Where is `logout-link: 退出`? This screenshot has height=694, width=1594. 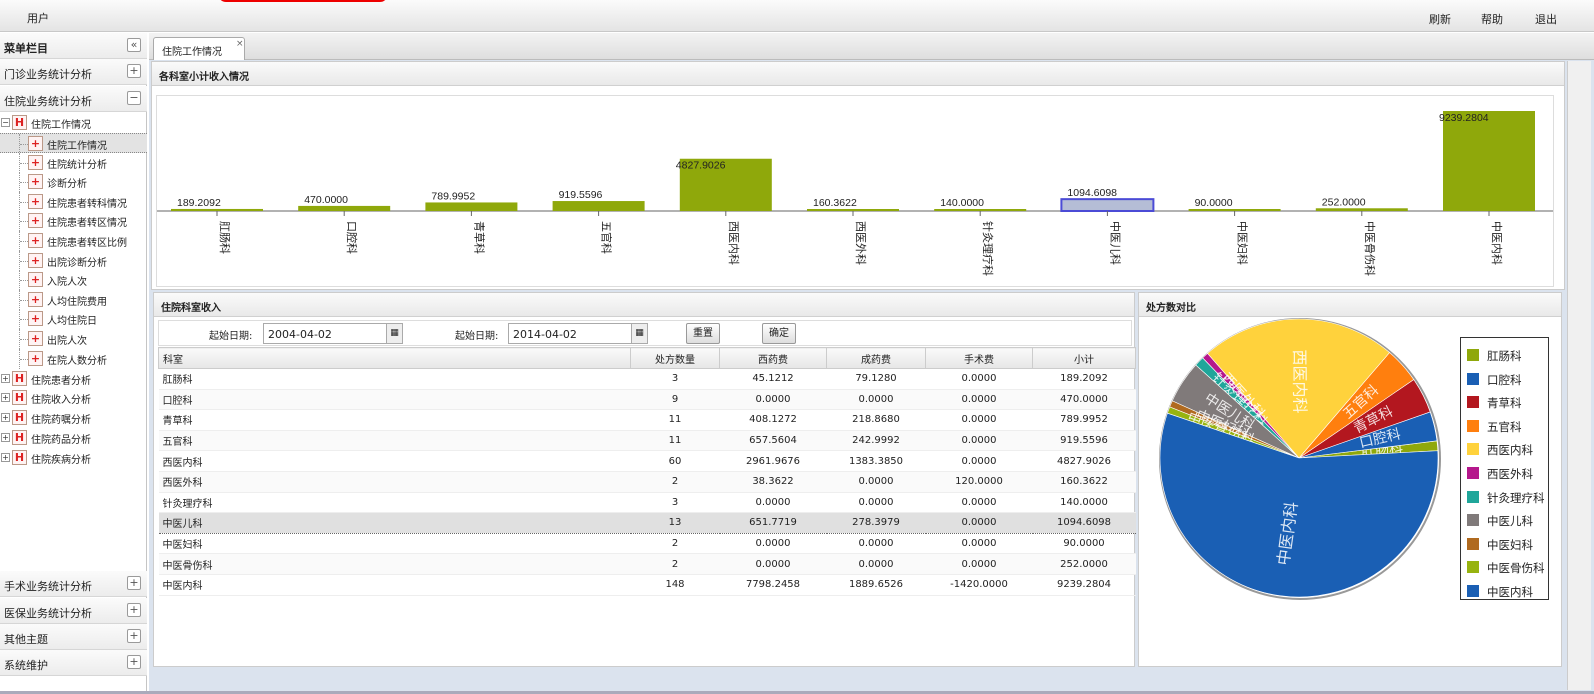
logout-link: 退出 is located at coordinates (1546, 19).